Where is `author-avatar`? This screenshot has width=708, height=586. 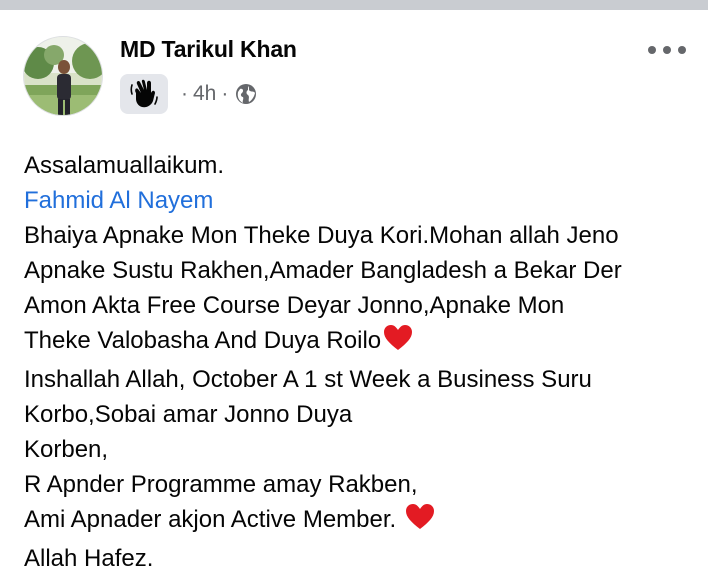 author-avatar is located at coordinates (63, 76).